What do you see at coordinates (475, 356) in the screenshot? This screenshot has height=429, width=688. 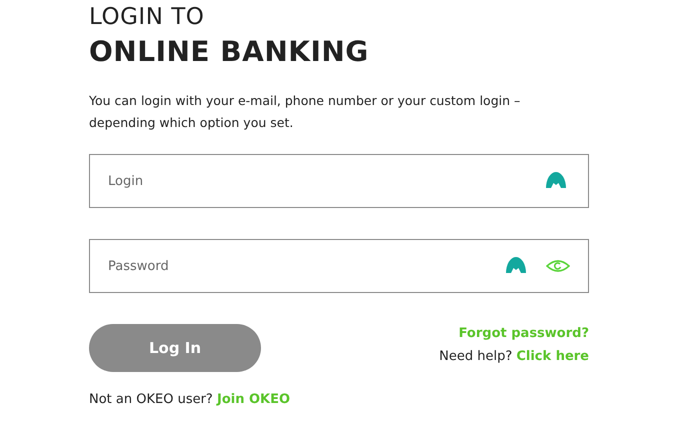 I see `help-text: Need help?` at bounding box center [475, 356].